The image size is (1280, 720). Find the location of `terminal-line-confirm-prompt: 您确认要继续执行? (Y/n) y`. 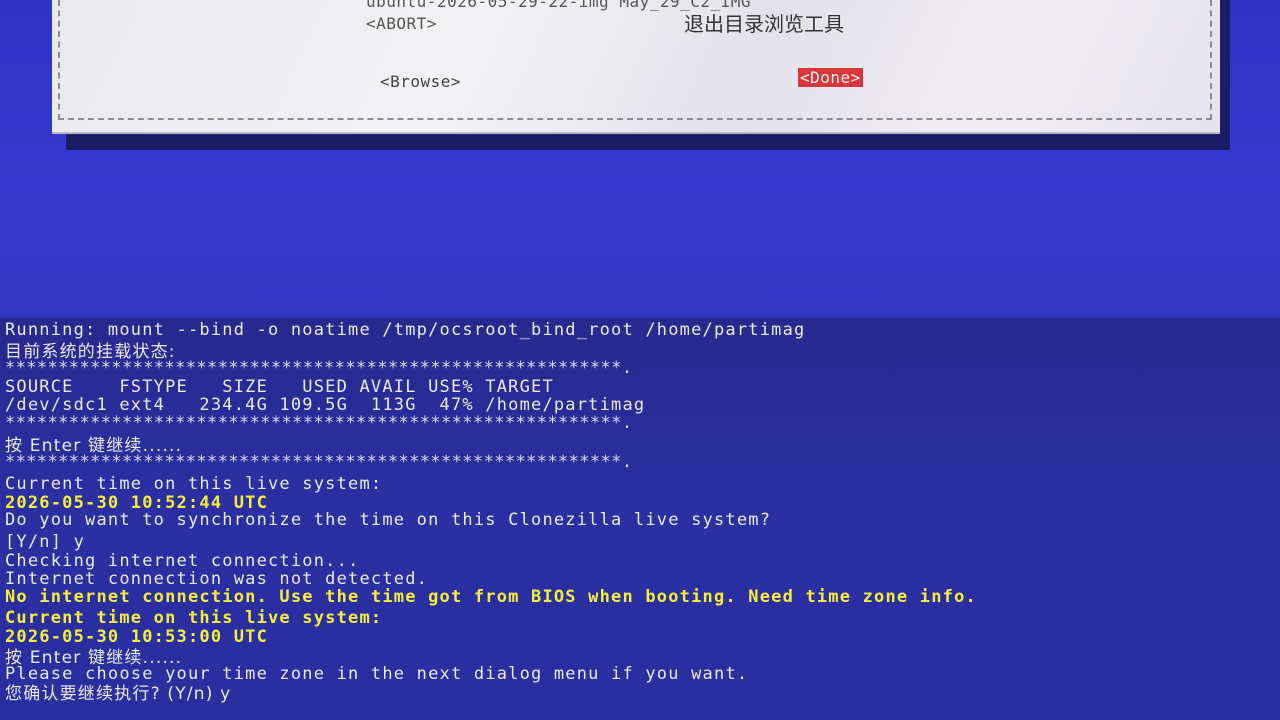

terminal-line-confirm-prompt: 您确认要继续执行? (Y/n) y is located at coordinates (118, 694).